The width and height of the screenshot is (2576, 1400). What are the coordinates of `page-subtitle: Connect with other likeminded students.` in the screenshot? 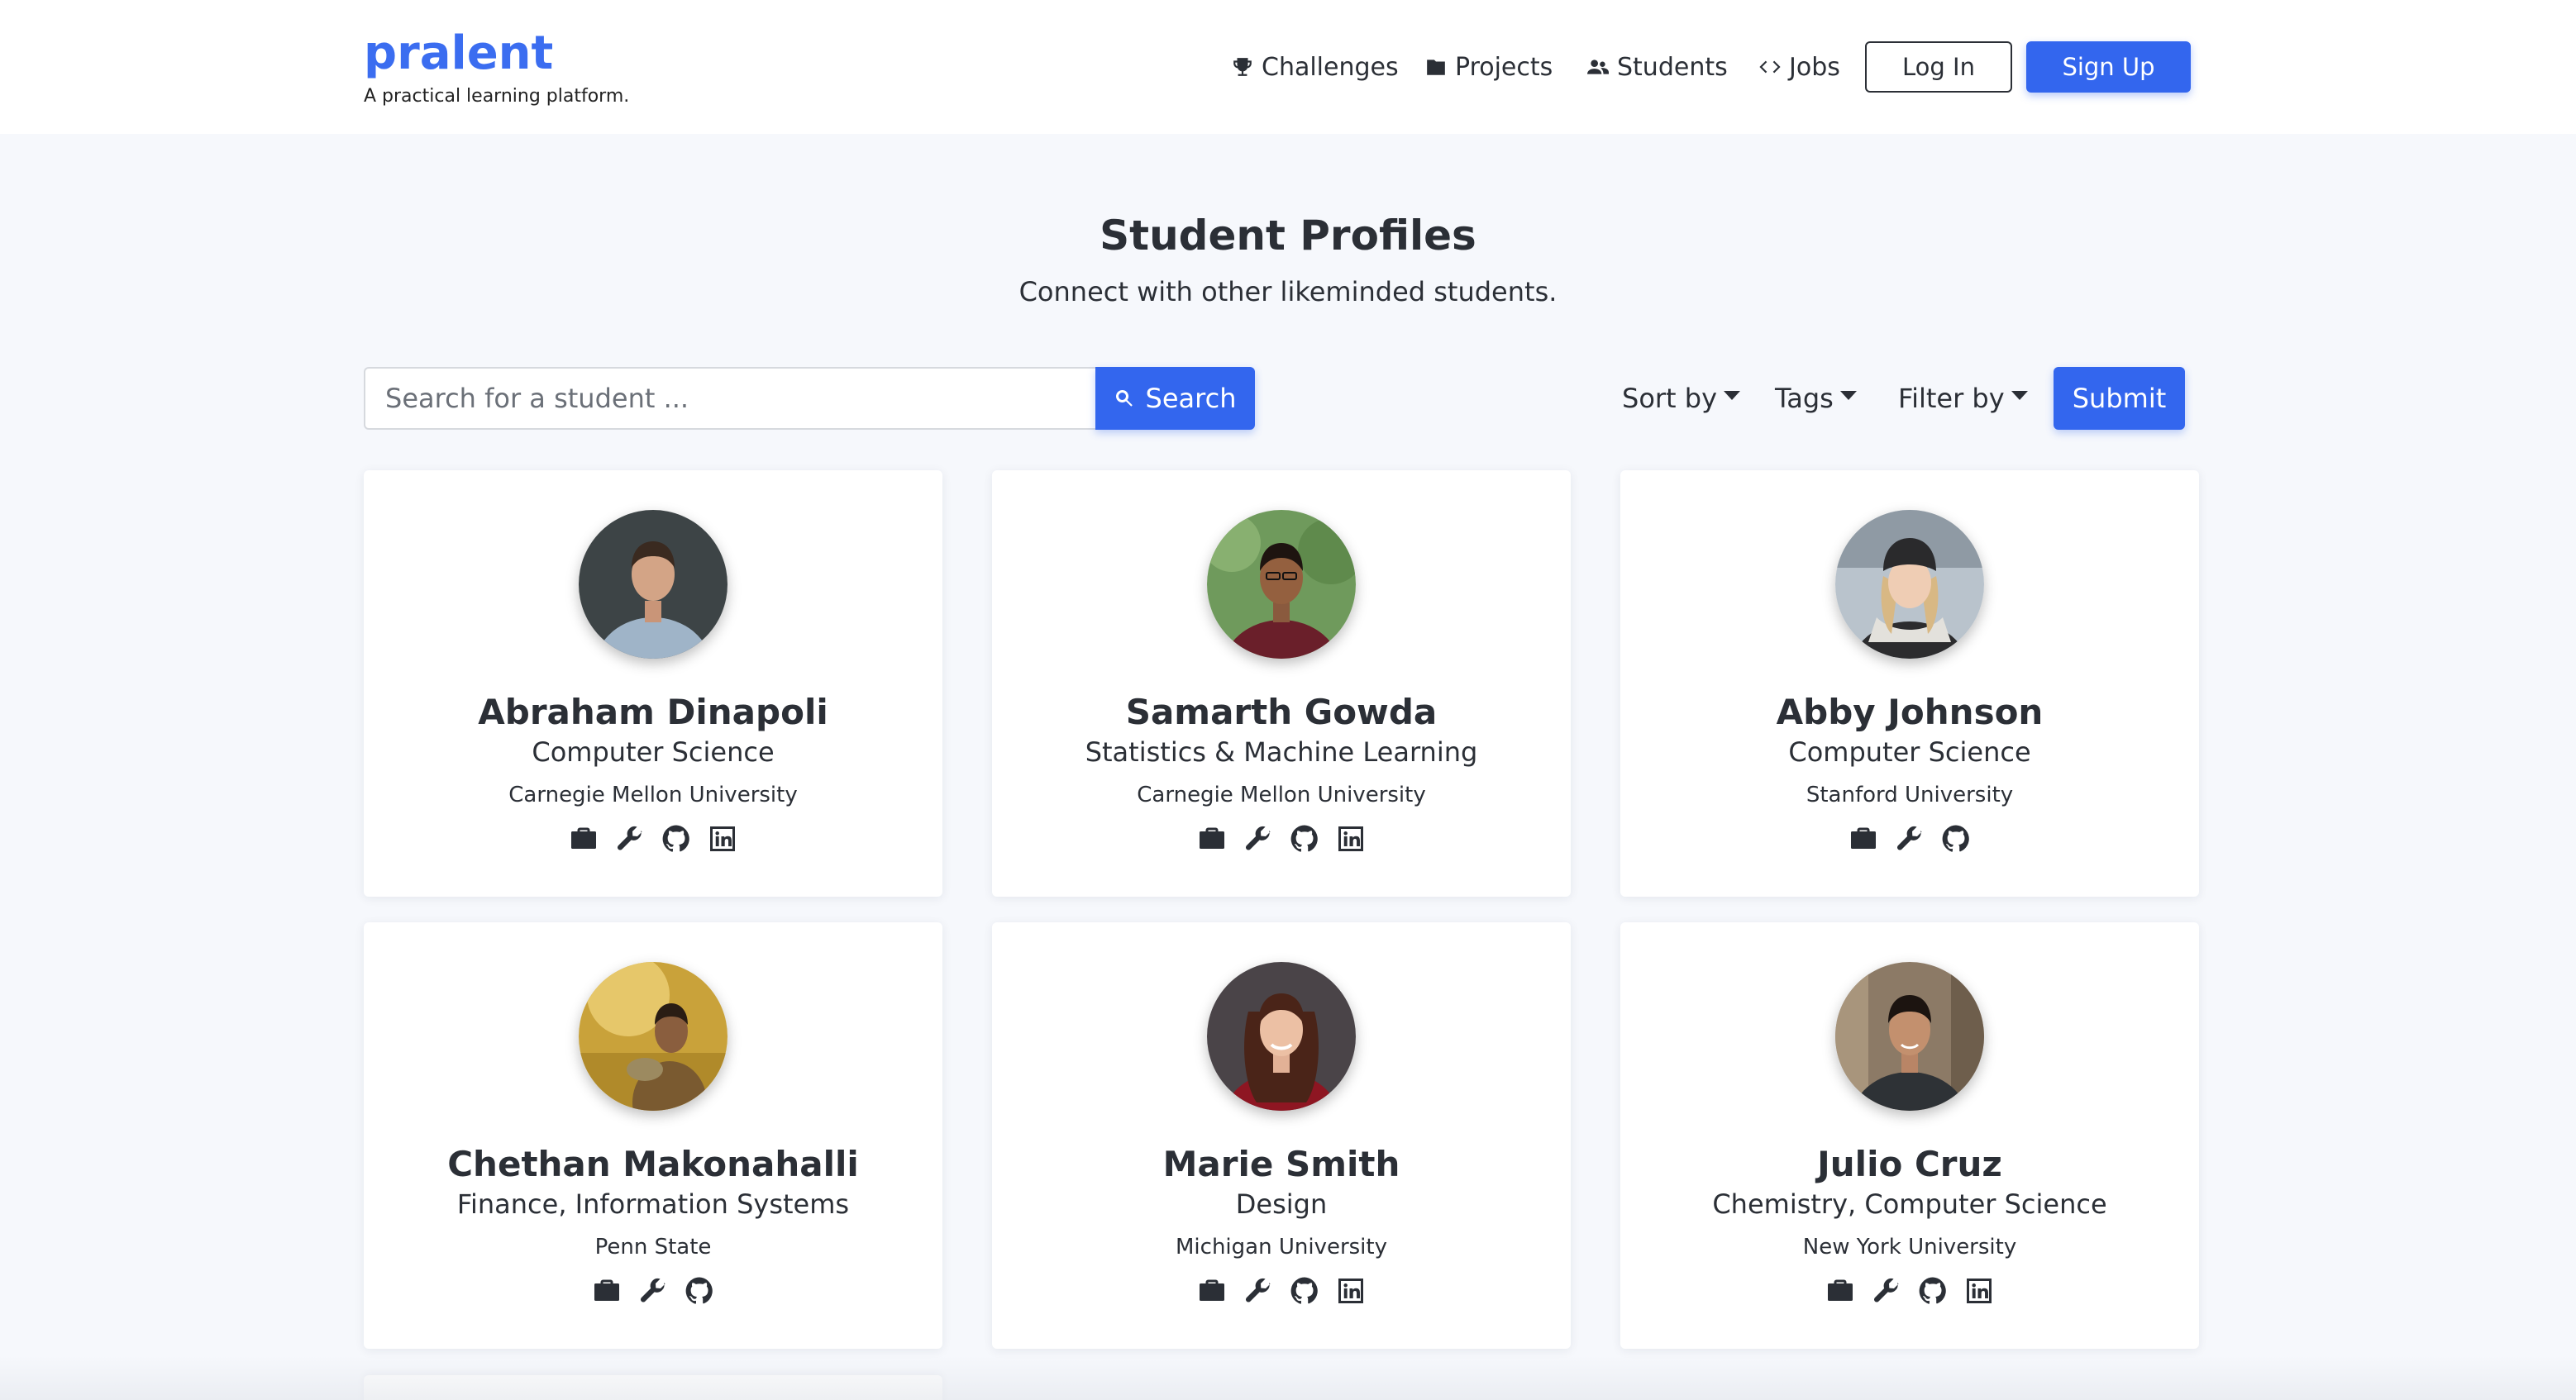 It's located at (1288, 291).